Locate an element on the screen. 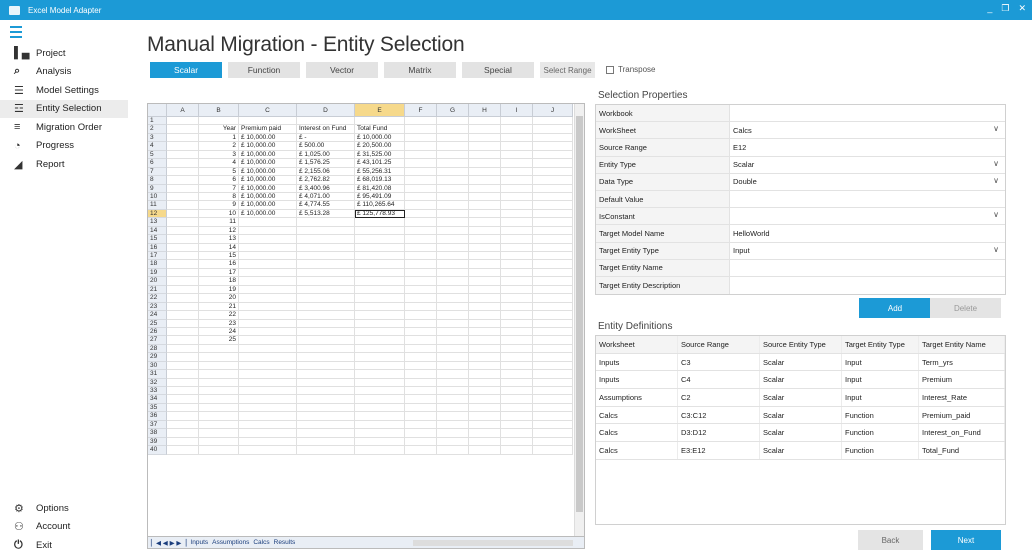 This screenshot has width=1032, height=555. sheet-cell: Interest on Fund is located at coordinates (326, 129).